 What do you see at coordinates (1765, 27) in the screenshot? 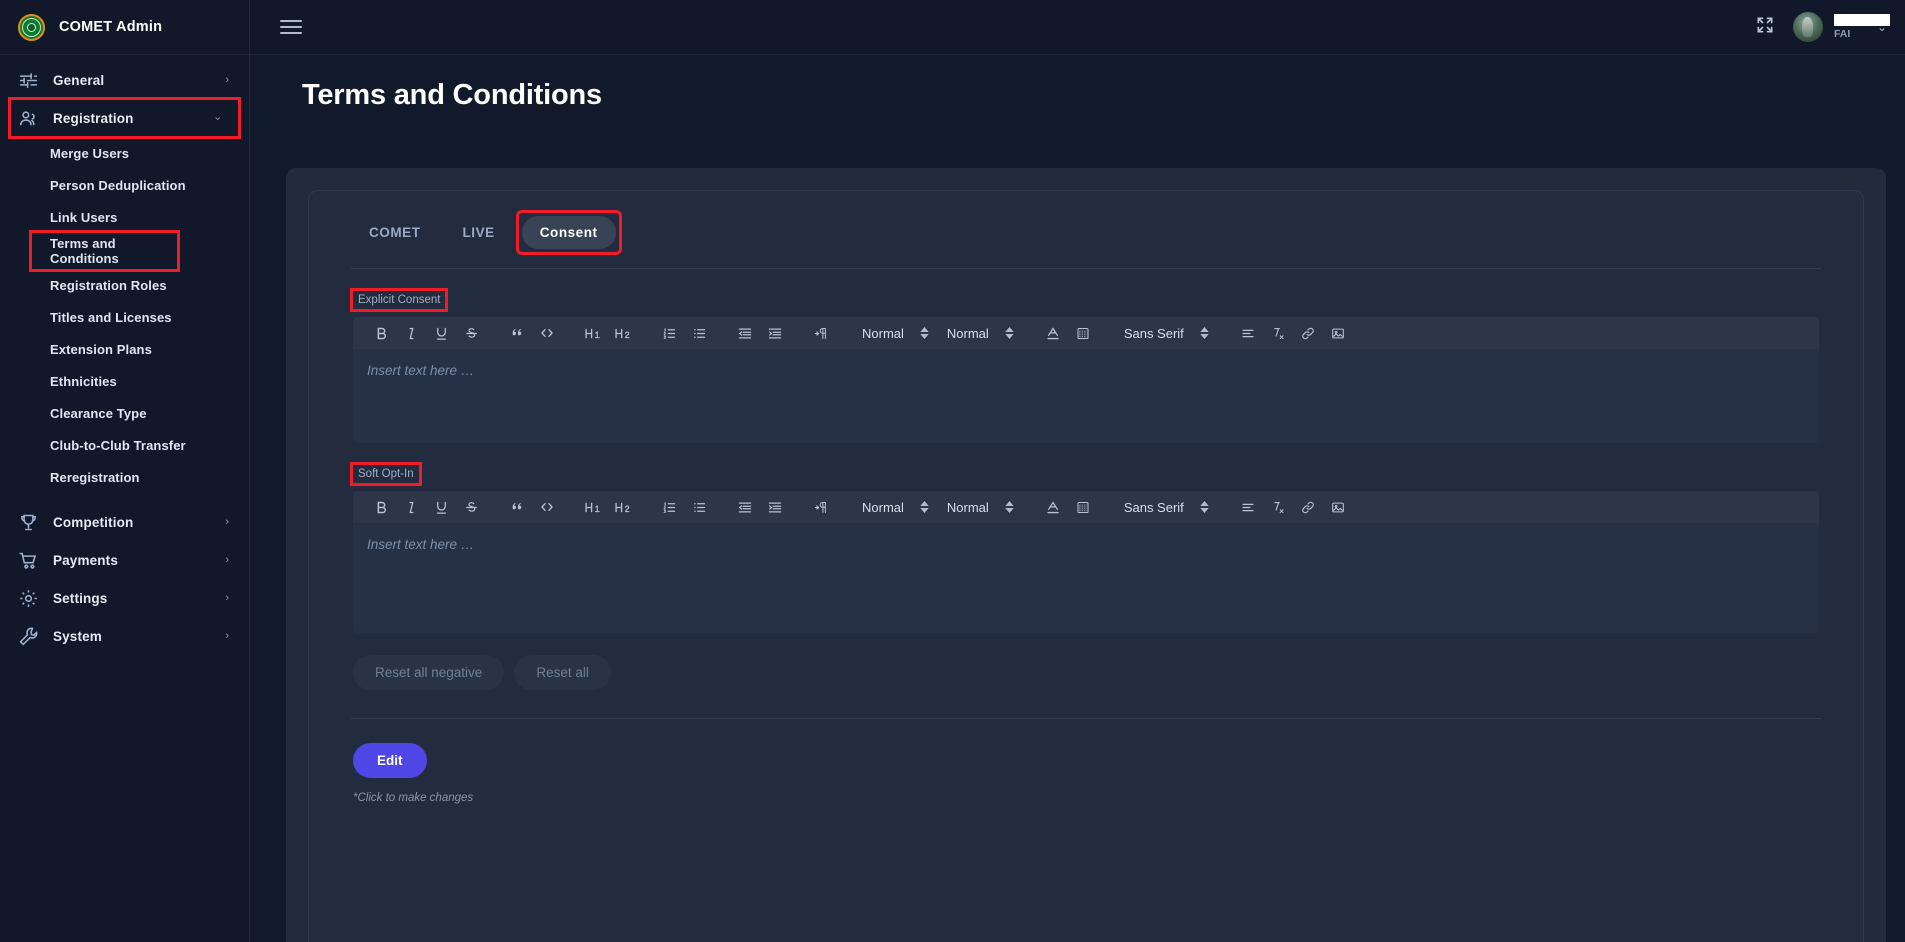
I see `fullscreen-expand-icon` at bounding box center [1765, 27].